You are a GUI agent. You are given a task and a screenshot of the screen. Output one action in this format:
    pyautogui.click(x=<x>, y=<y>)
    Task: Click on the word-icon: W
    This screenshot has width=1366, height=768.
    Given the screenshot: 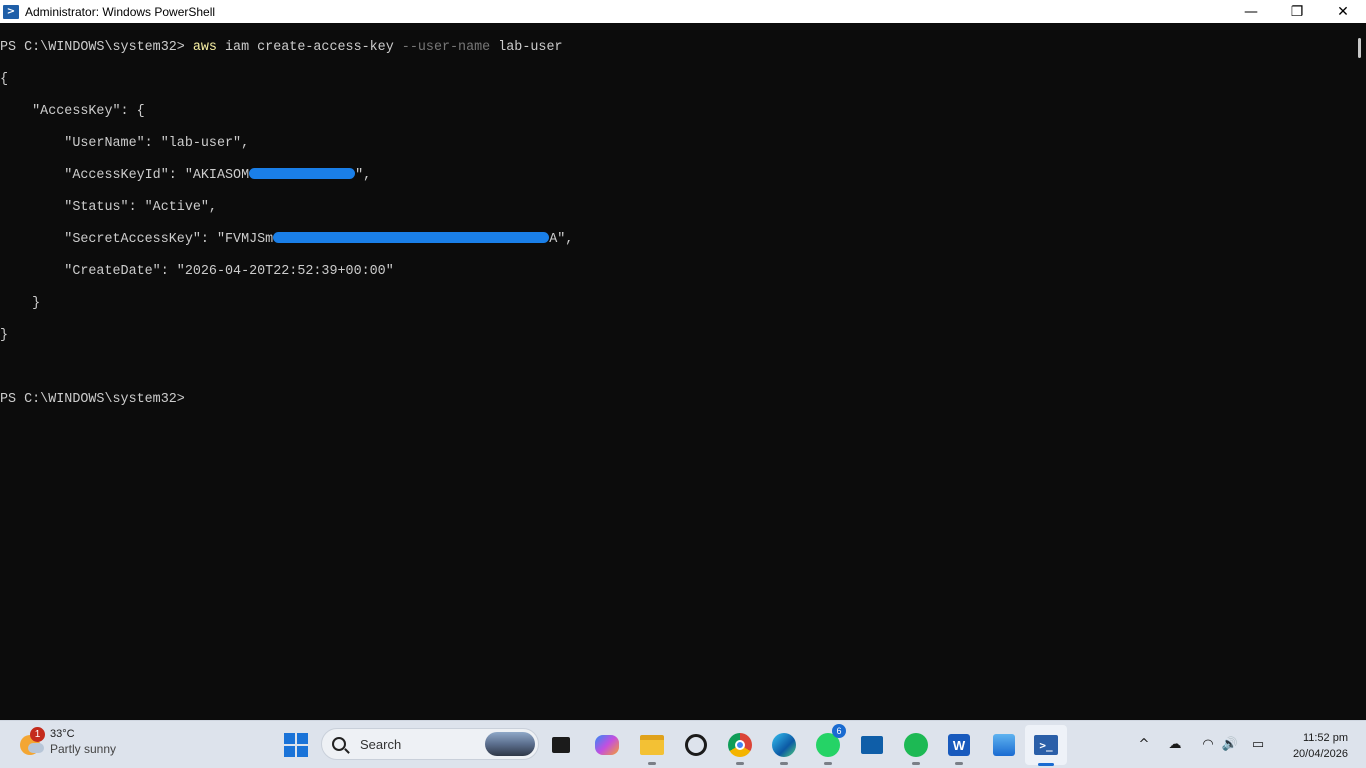 What is the action you would take?
    pyautogui.click(x=959, y=747)
    